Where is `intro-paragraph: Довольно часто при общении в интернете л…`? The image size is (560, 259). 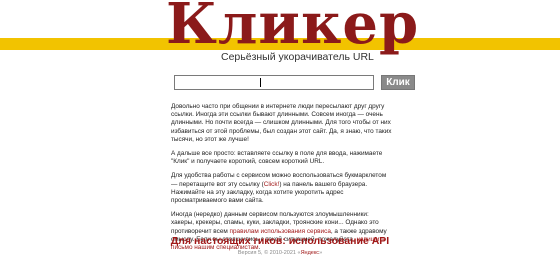
intro-paragraph: Довольно часто при общении в интернете л… is located at coordinates (281, 123).